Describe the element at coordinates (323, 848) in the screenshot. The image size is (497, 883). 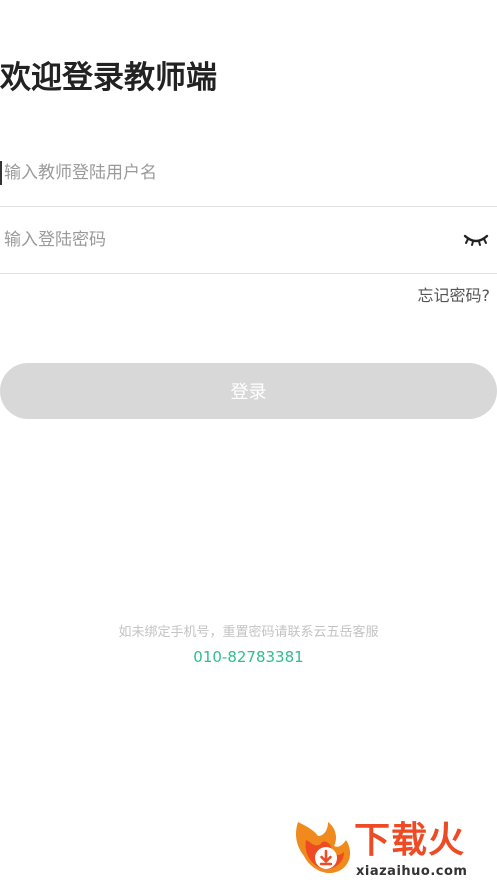
I see `flame-logo-icon` at that location.